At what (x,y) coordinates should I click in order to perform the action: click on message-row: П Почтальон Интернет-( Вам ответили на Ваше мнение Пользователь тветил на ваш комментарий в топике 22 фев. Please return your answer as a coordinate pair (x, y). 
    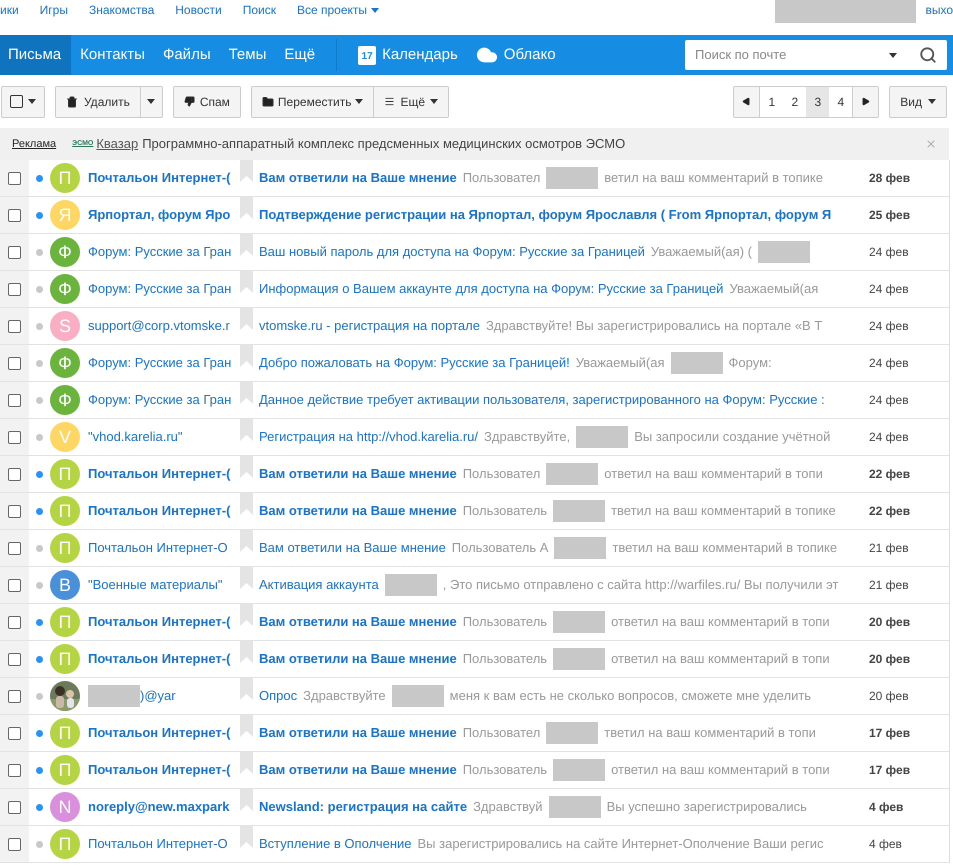
    Looking at the image, I should click on (474, 511).